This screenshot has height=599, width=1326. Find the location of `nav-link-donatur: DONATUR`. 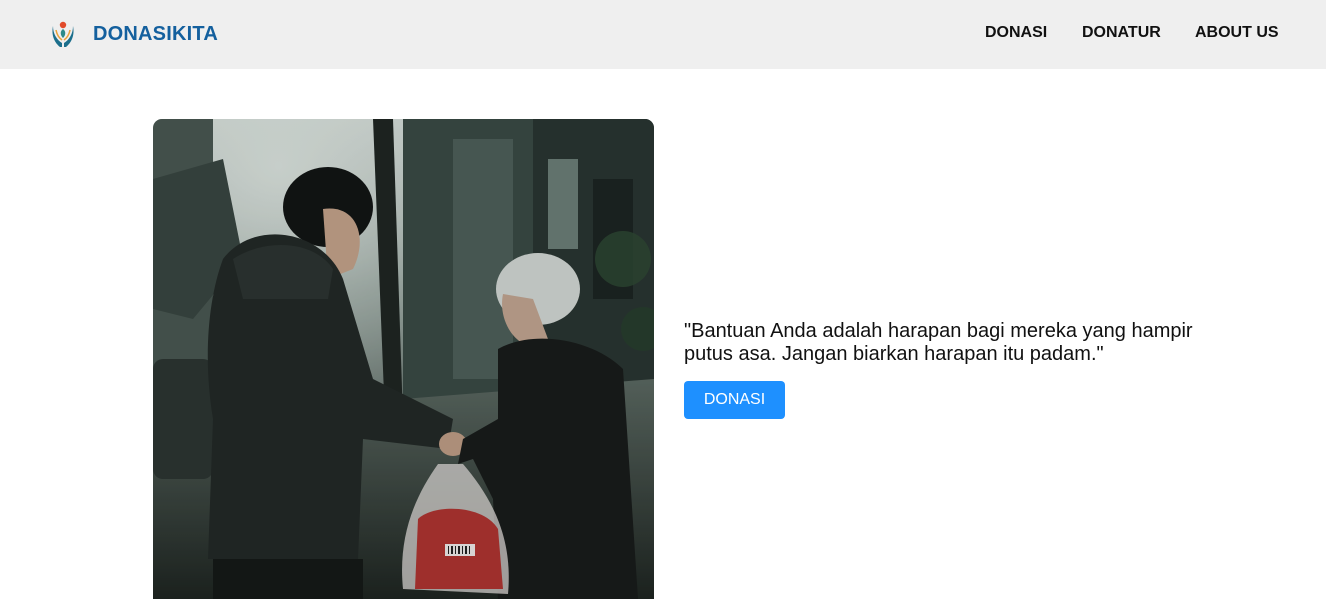

nav-link-donatur: DONATUR is located at coordinates (1121, 33).